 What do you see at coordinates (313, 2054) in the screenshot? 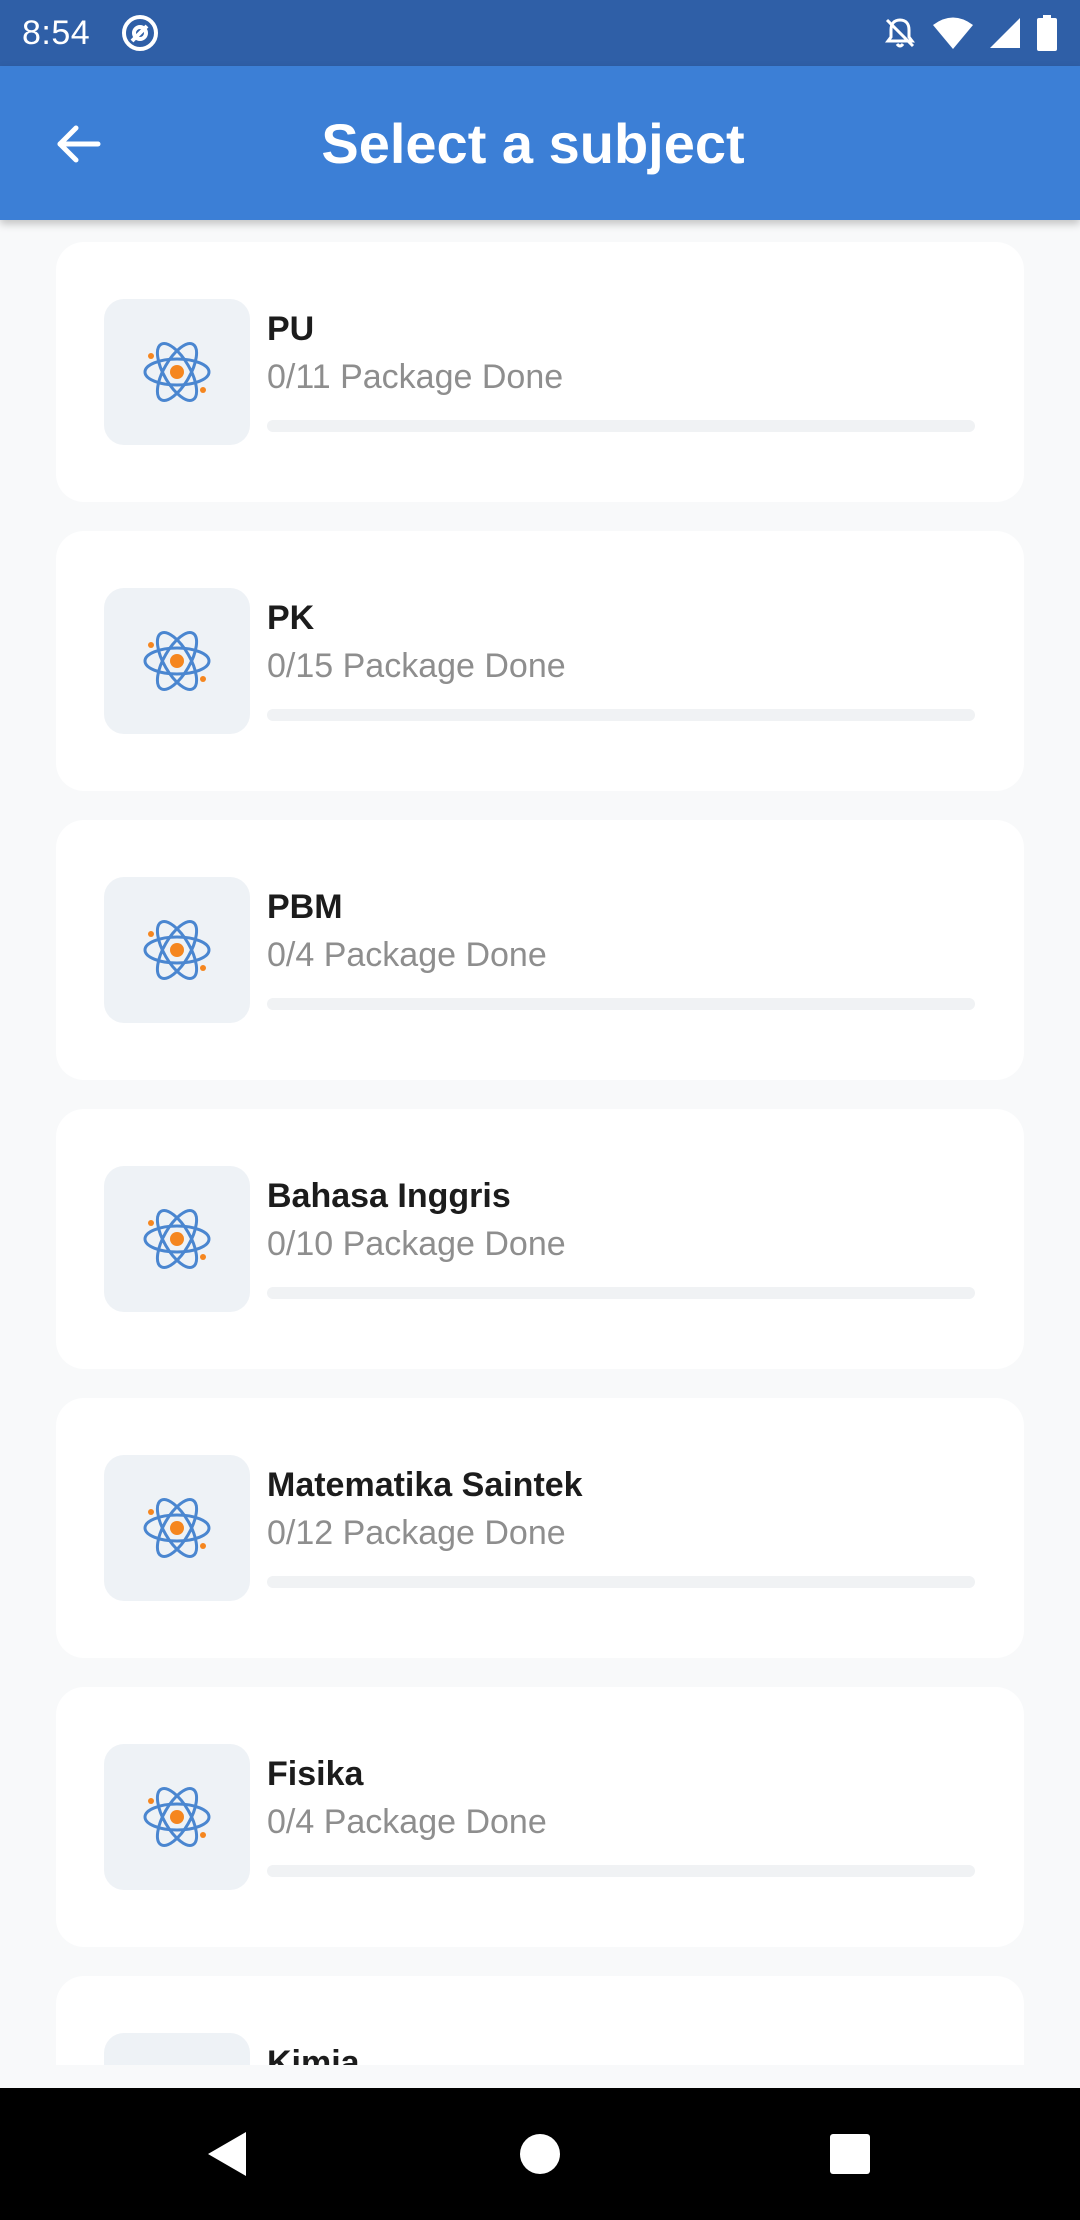
I see `subject-name: Kimia` at bounding box center [313, 2054].